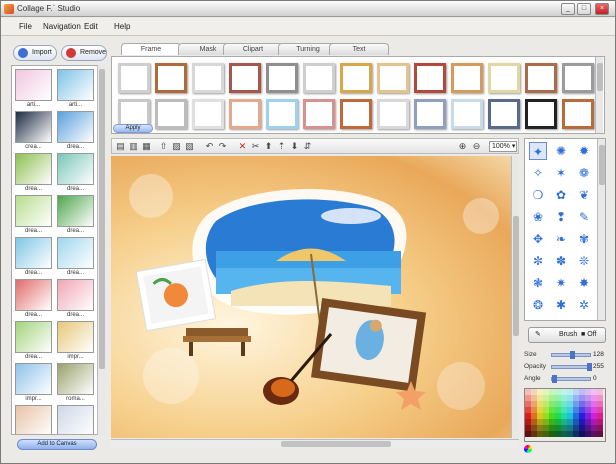 The width and height of the screenshot is (616, 464). Describe the element at coordinates (561, 217) in the screenshot. I see `brush-option: ❢` at that location.